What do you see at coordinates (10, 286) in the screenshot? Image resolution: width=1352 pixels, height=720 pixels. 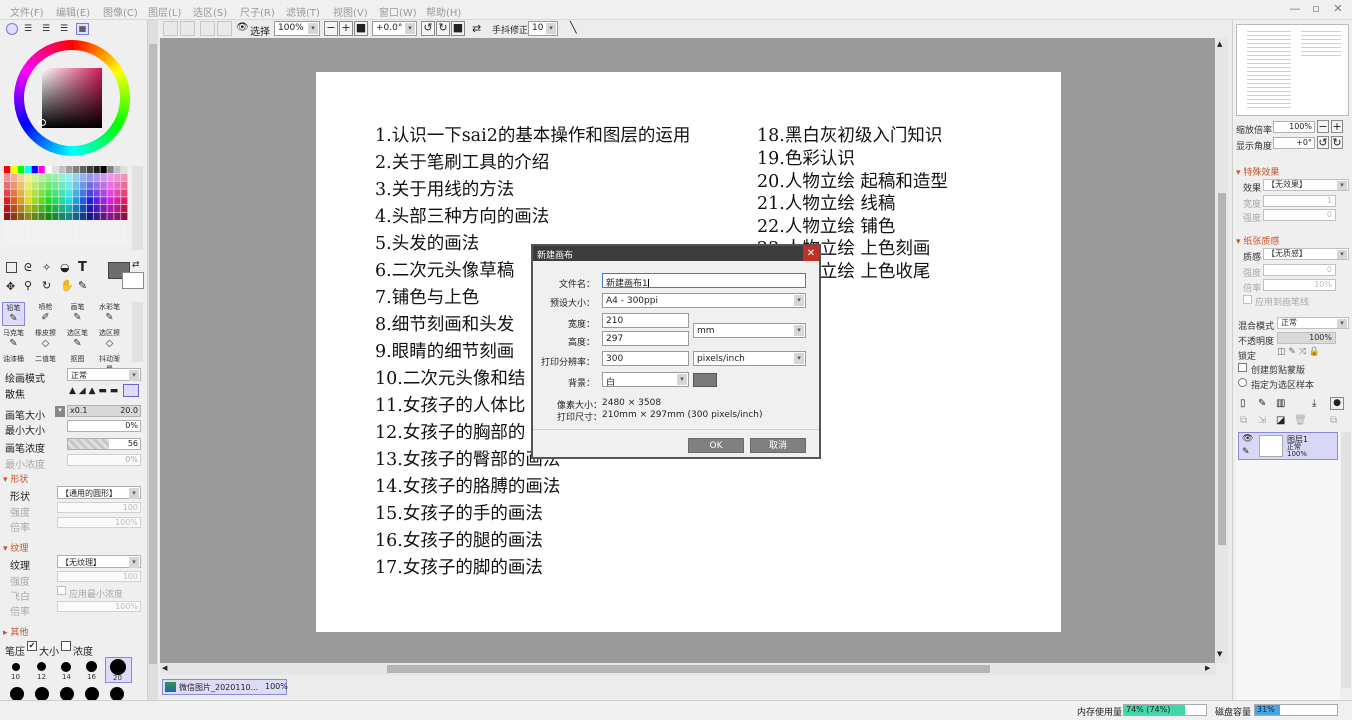 I see `move-icon: ✥` at bounding box center [10, 286].